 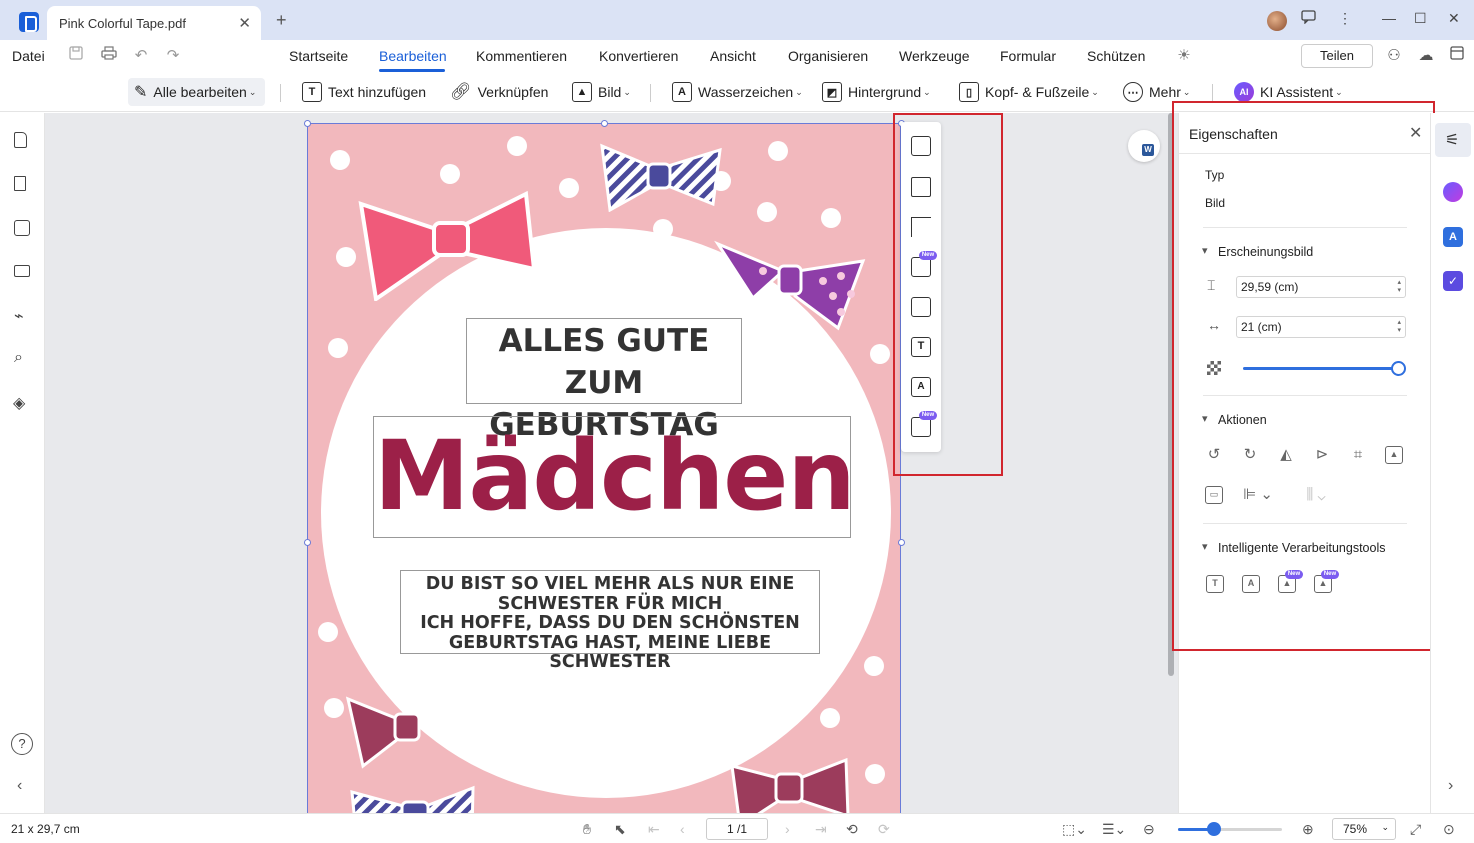 What do you see at coordinates (1454, 18) in the screenshot?
I see `close-window-icon: ✕` at bounding box center [1454, 18].